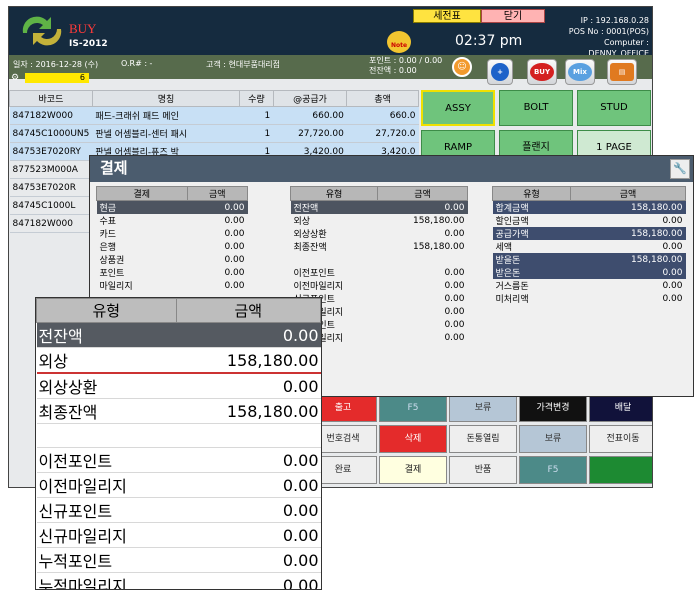 This screenshot has width=700, height=600. What do you see at coordinates (589, 272) in the screenshot?
I see `list-item: 받은돈 0.00` at bounding box center [589, 272].